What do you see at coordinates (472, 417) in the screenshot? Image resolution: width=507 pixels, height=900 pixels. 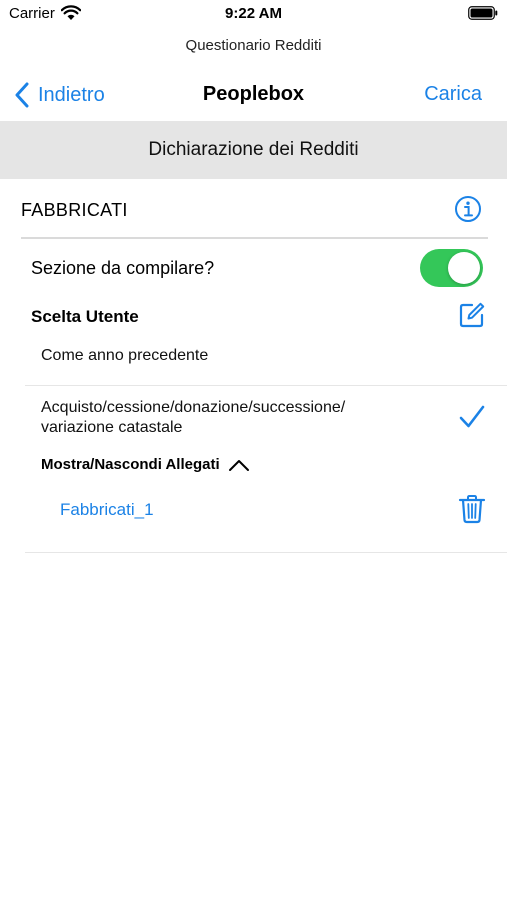 I see `checkmark-icon` at bounding box center [472, 417].